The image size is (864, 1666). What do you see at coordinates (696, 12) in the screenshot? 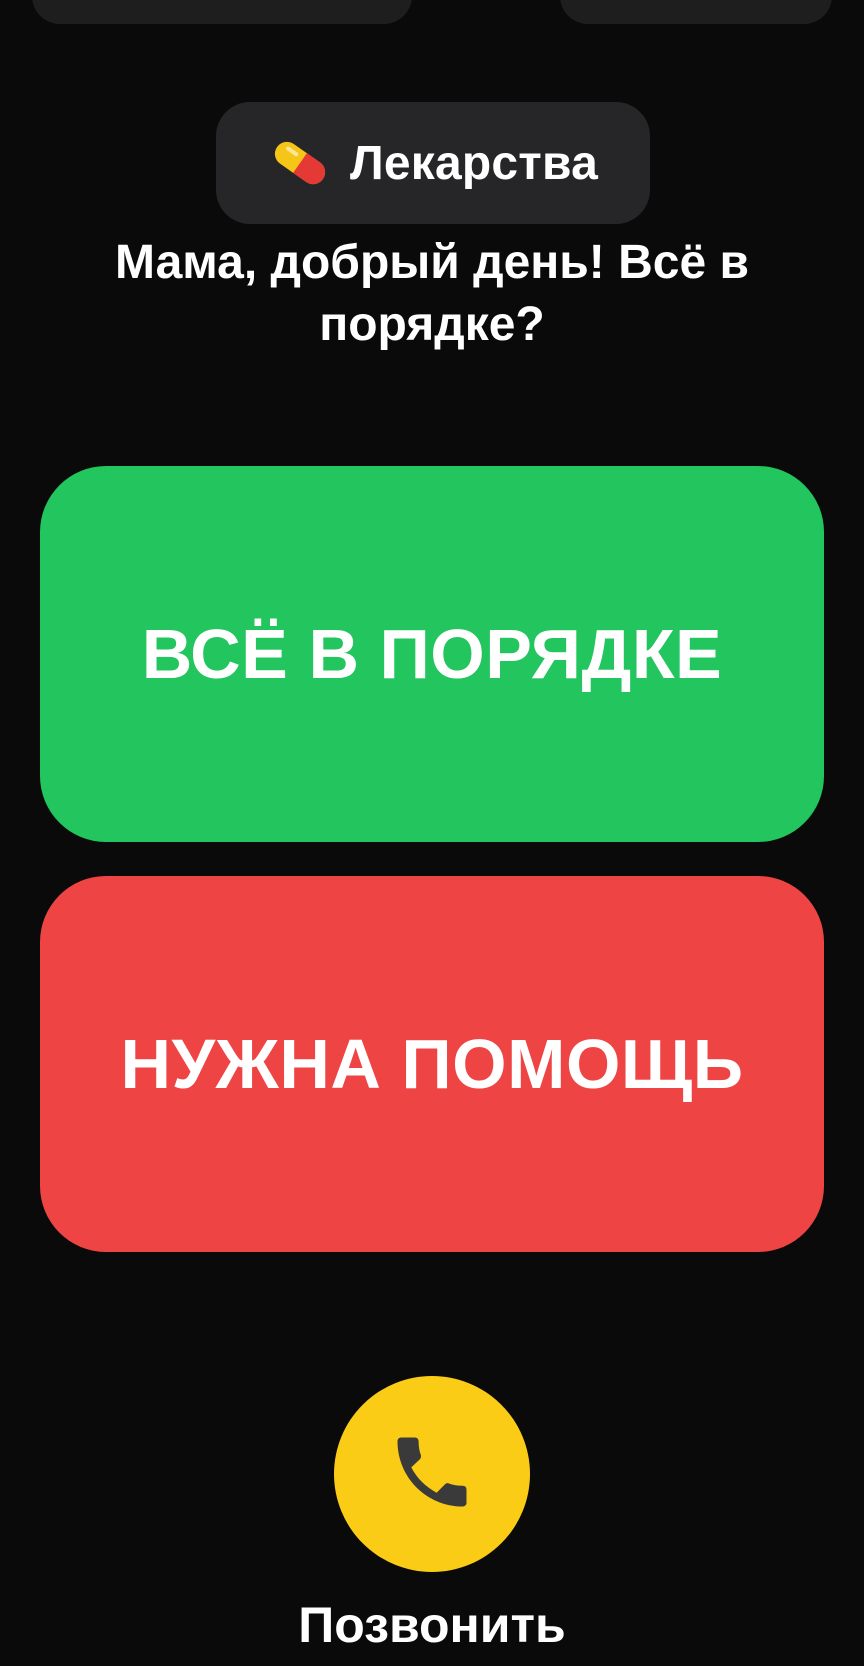
I see `top-card-right` at bounding box center [696, 12].